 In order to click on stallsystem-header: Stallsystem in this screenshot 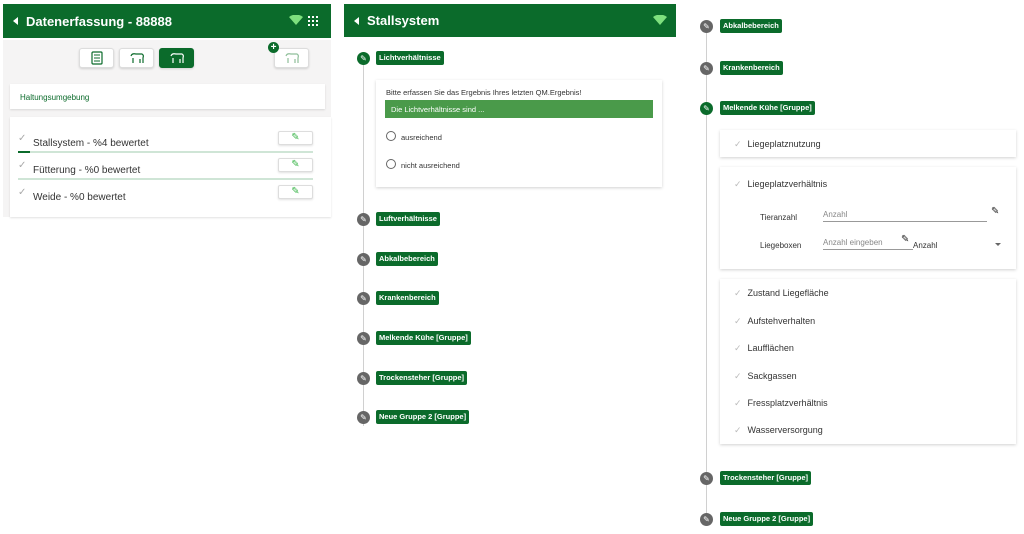, I will do `click(510, 20)`.